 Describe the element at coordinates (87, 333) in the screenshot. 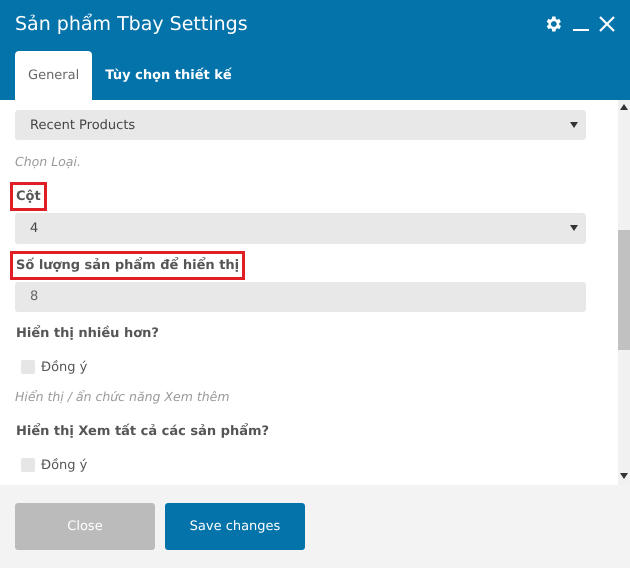

I see `field-label: Hiển thị nhiều hơn?` at that location.